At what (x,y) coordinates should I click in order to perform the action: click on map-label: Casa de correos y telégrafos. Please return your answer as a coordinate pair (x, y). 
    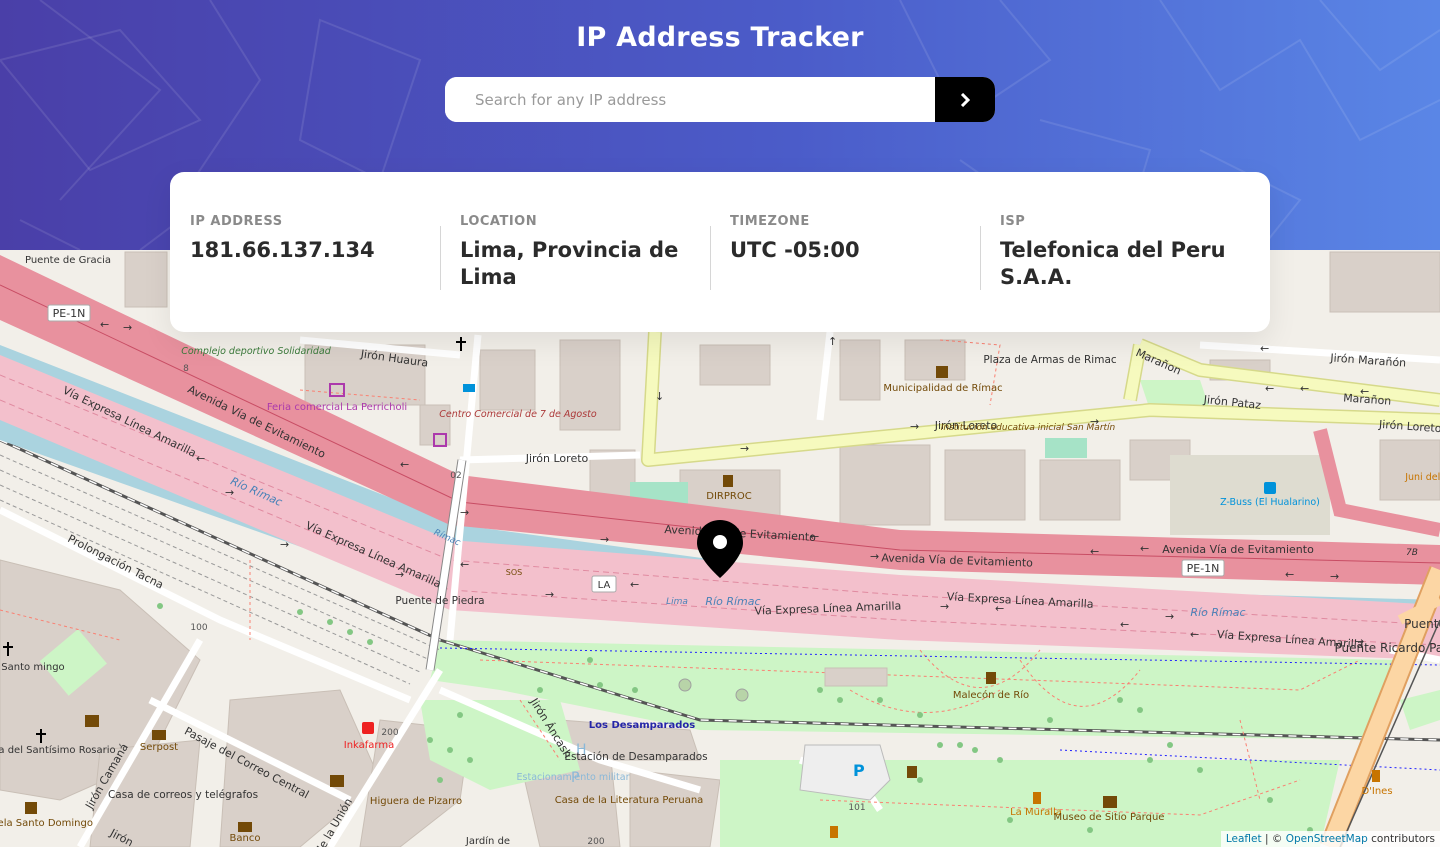
    Looking at the image, I should click on (183, 795).